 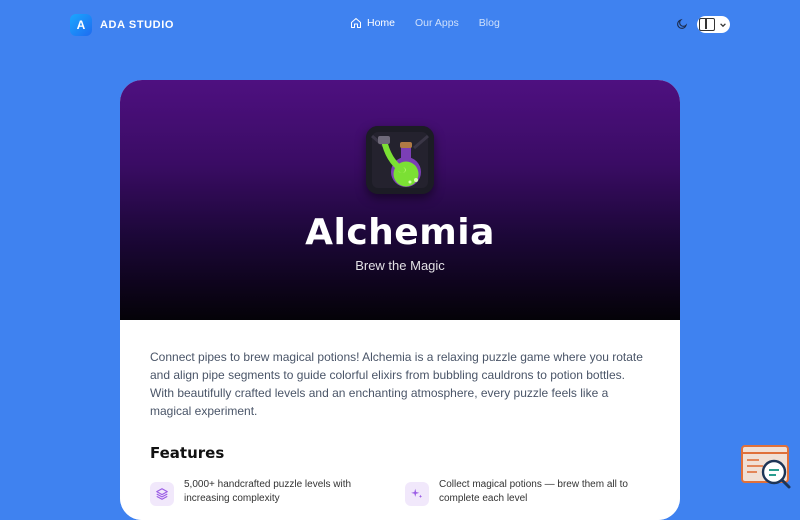 I want to click on main-nav: Home Our Apps Blog, so click(x=425, y=23).